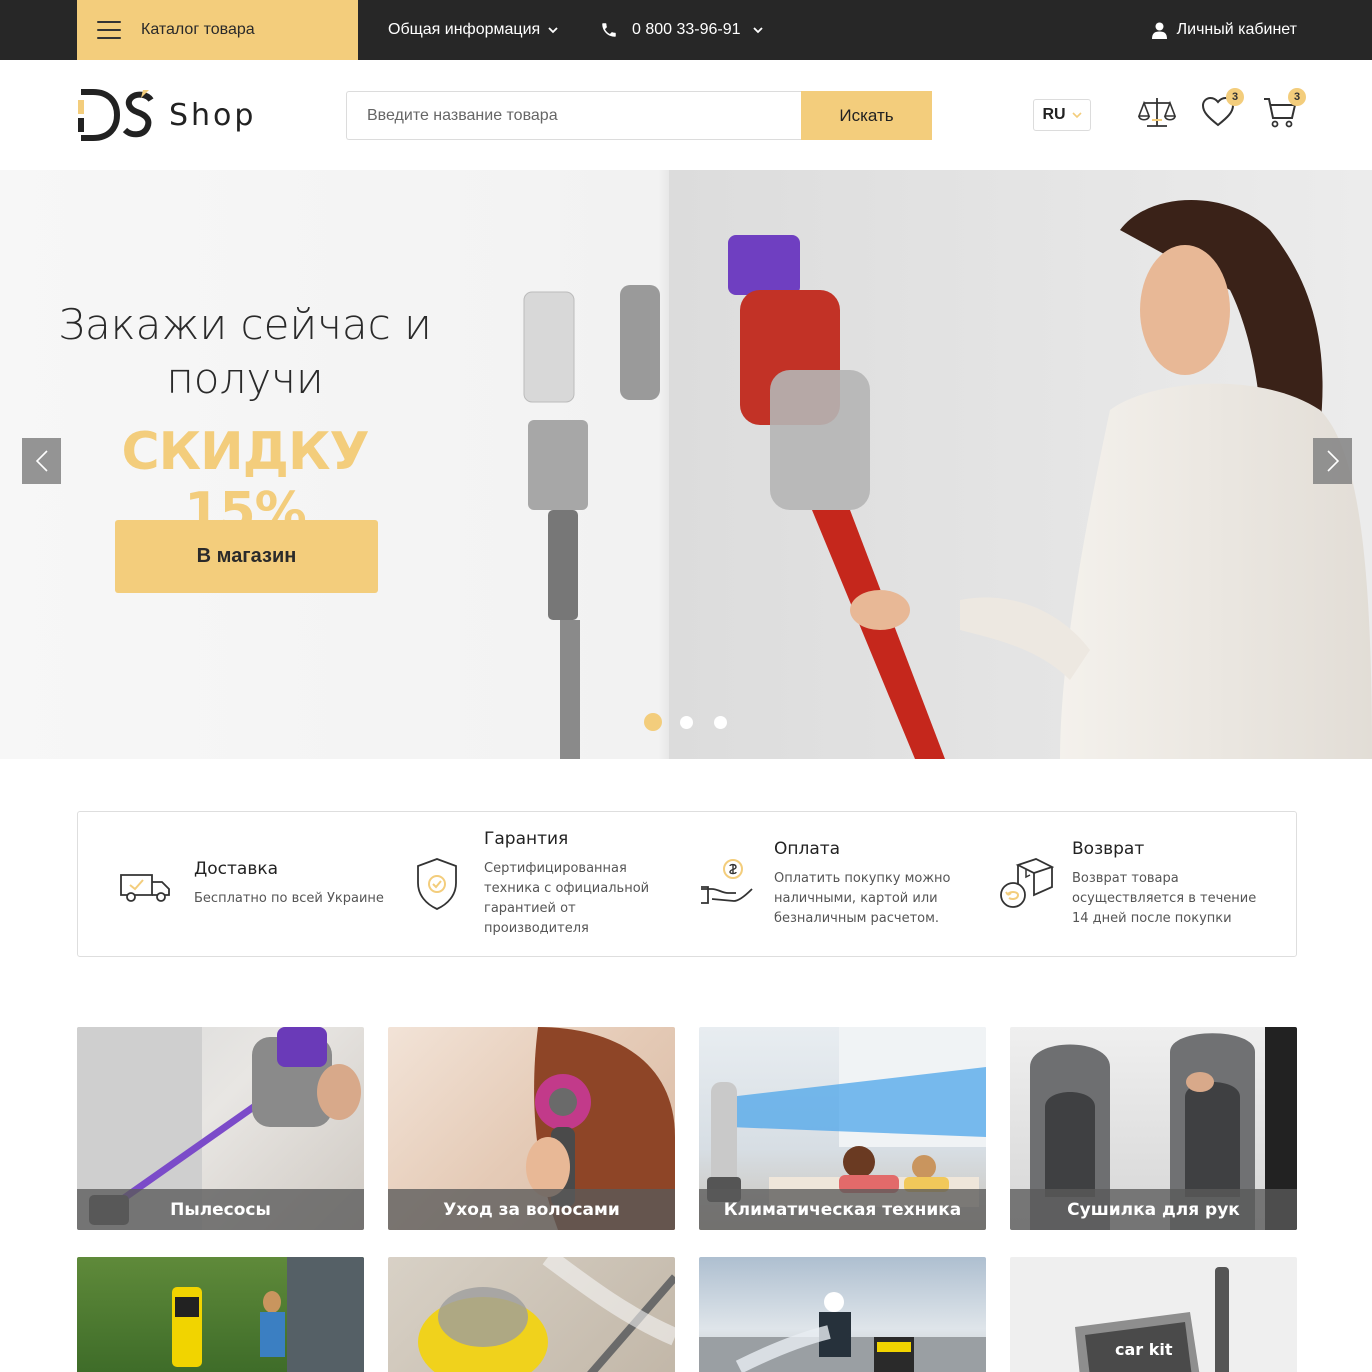 This screenshot has height=1372, width=1372. What do you see at coordinates (1235, 97) in the screenshot?
I see `wishlist-count-badge: 3` at bounding box center [1235, 97].